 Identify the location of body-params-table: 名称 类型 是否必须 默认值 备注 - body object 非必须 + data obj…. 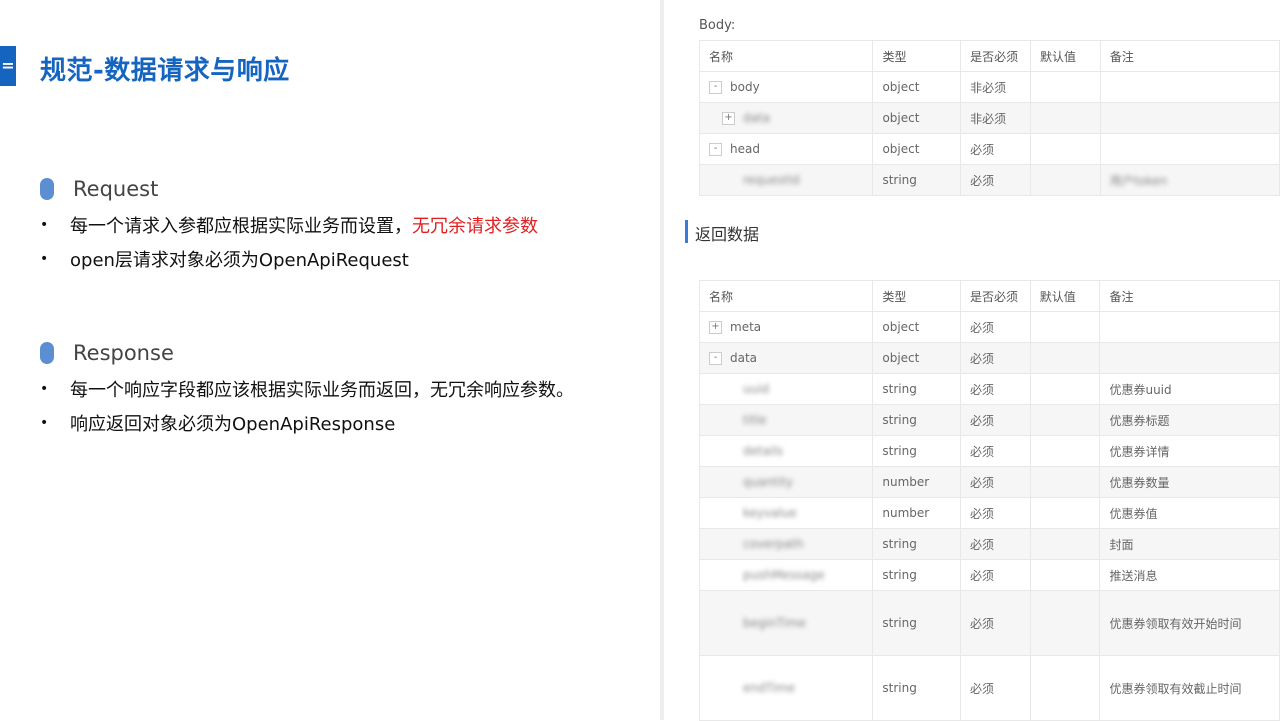
(989, 118).